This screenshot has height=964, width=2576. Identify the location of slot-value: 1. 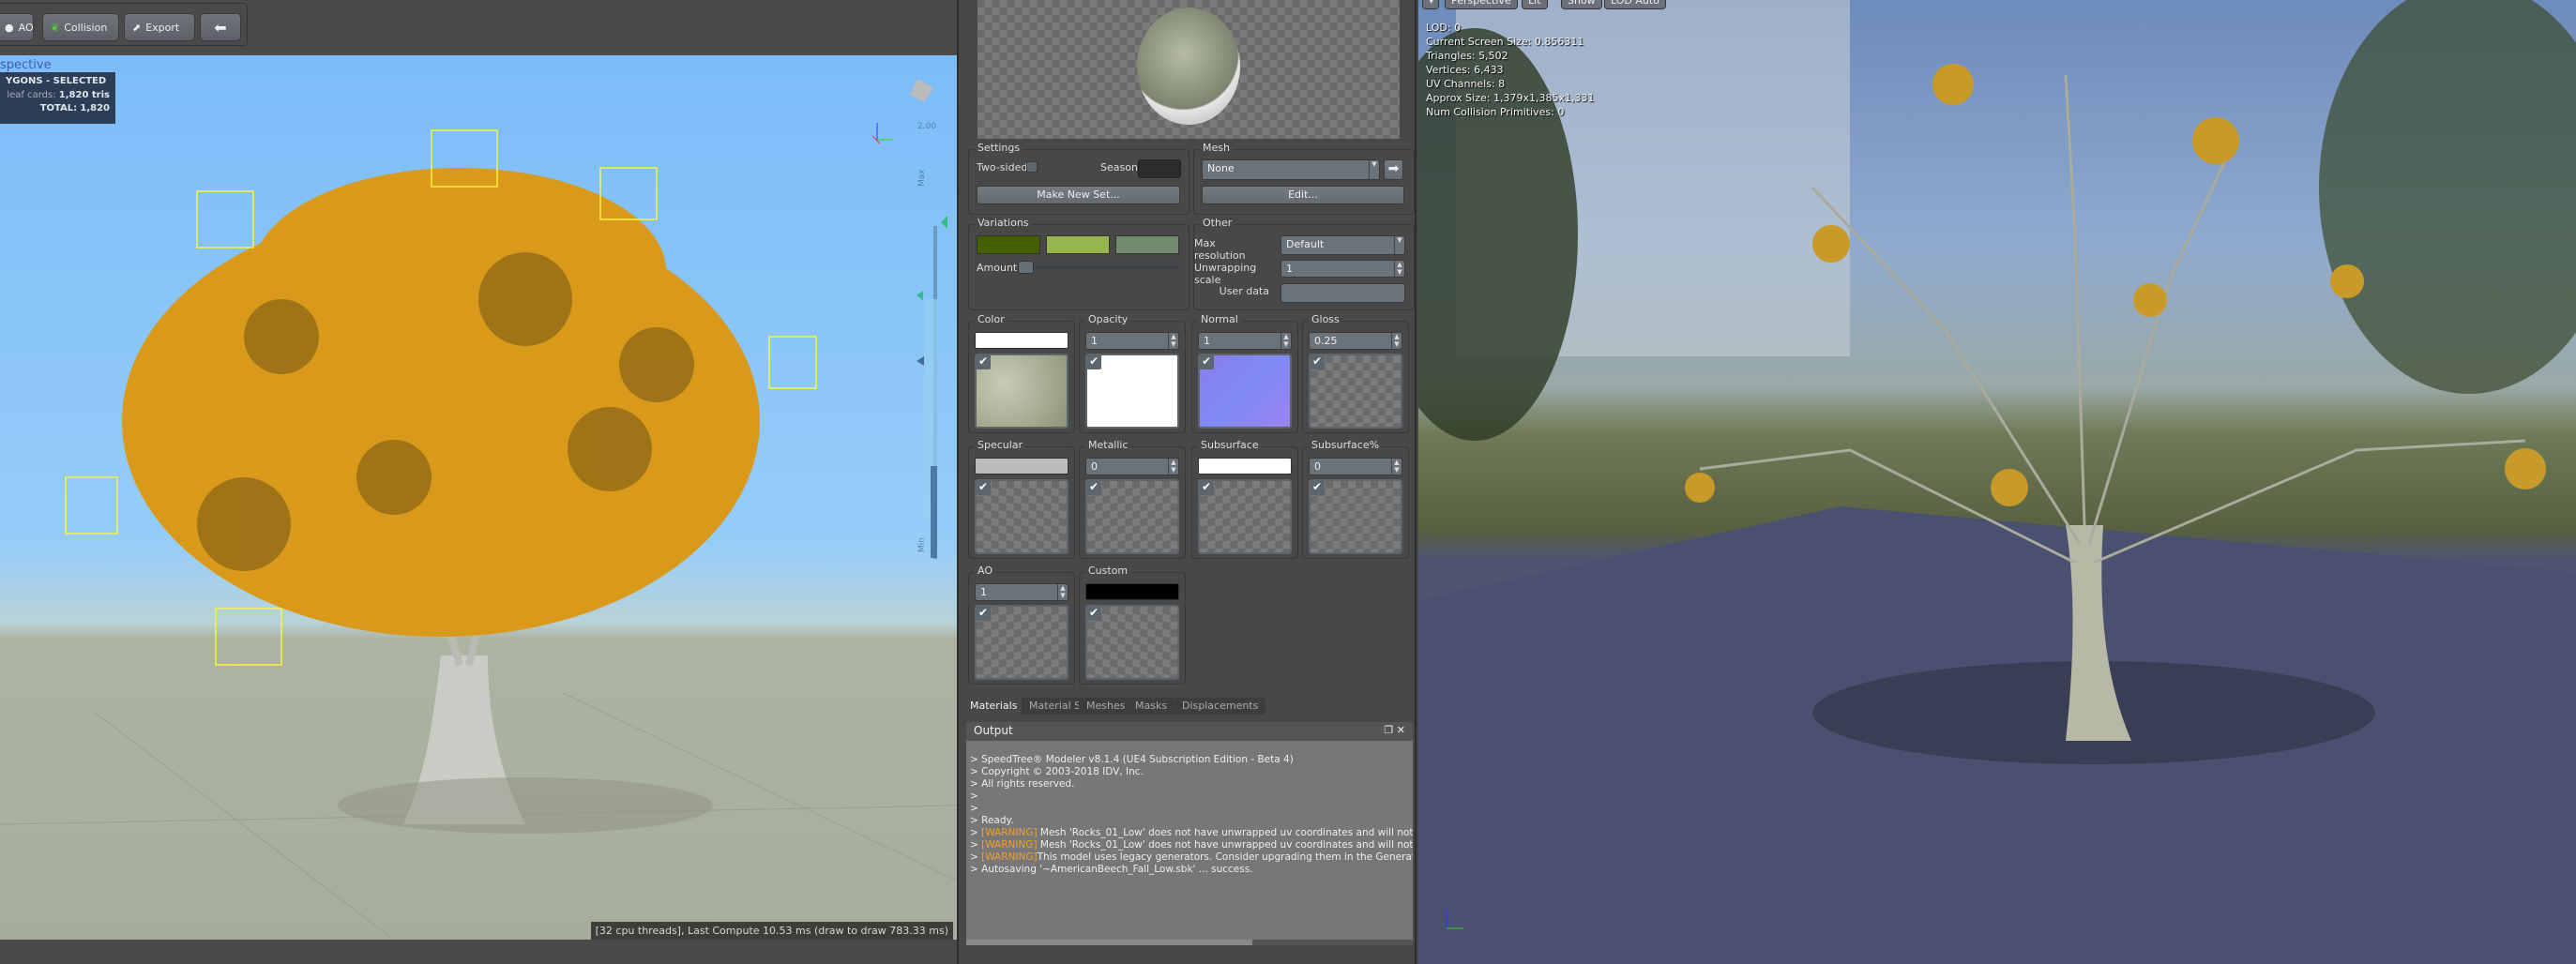
(984, 592).